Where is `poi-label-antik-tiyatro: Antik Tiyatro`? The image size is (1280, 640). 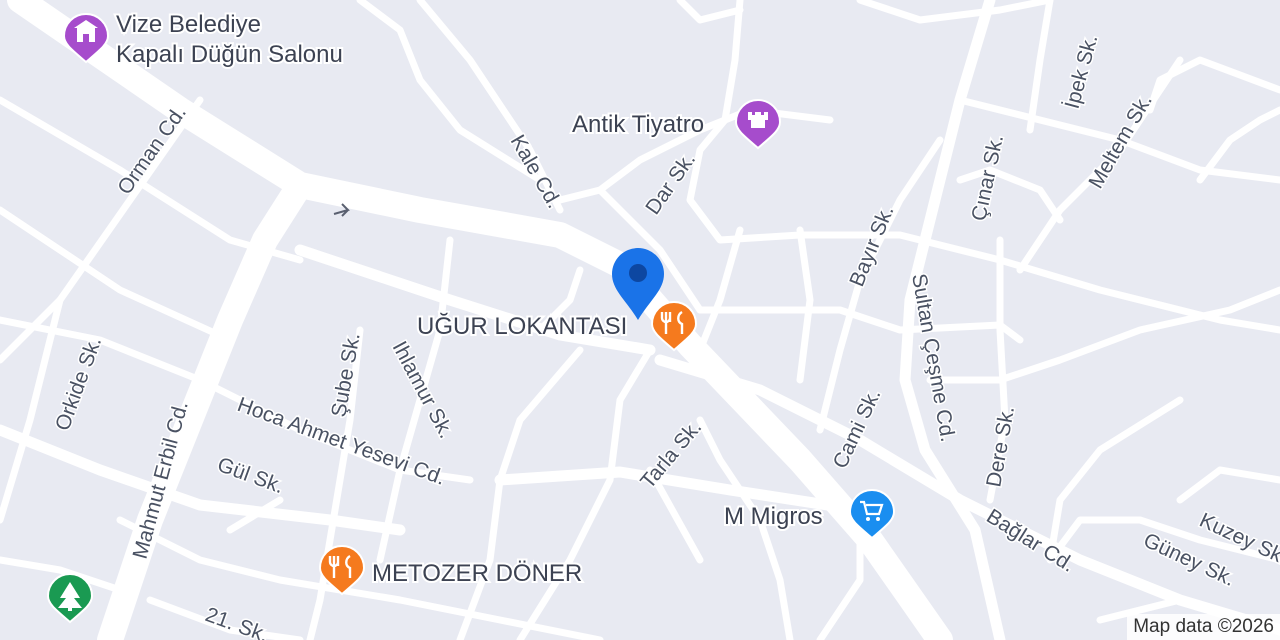 poi-label-antik-tiyatro: Antik Tiyatro is located at coordinates (638, 124).